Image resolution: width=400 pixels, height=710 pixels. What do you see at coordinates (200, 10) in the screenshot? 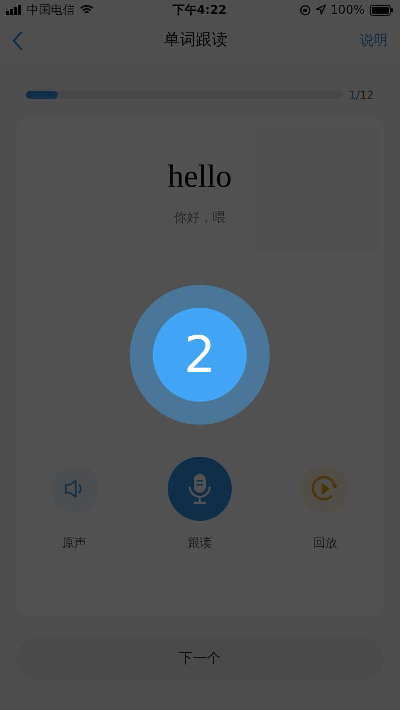
I see `clock-time: 下午4:22` at bounding box center [200, 10].